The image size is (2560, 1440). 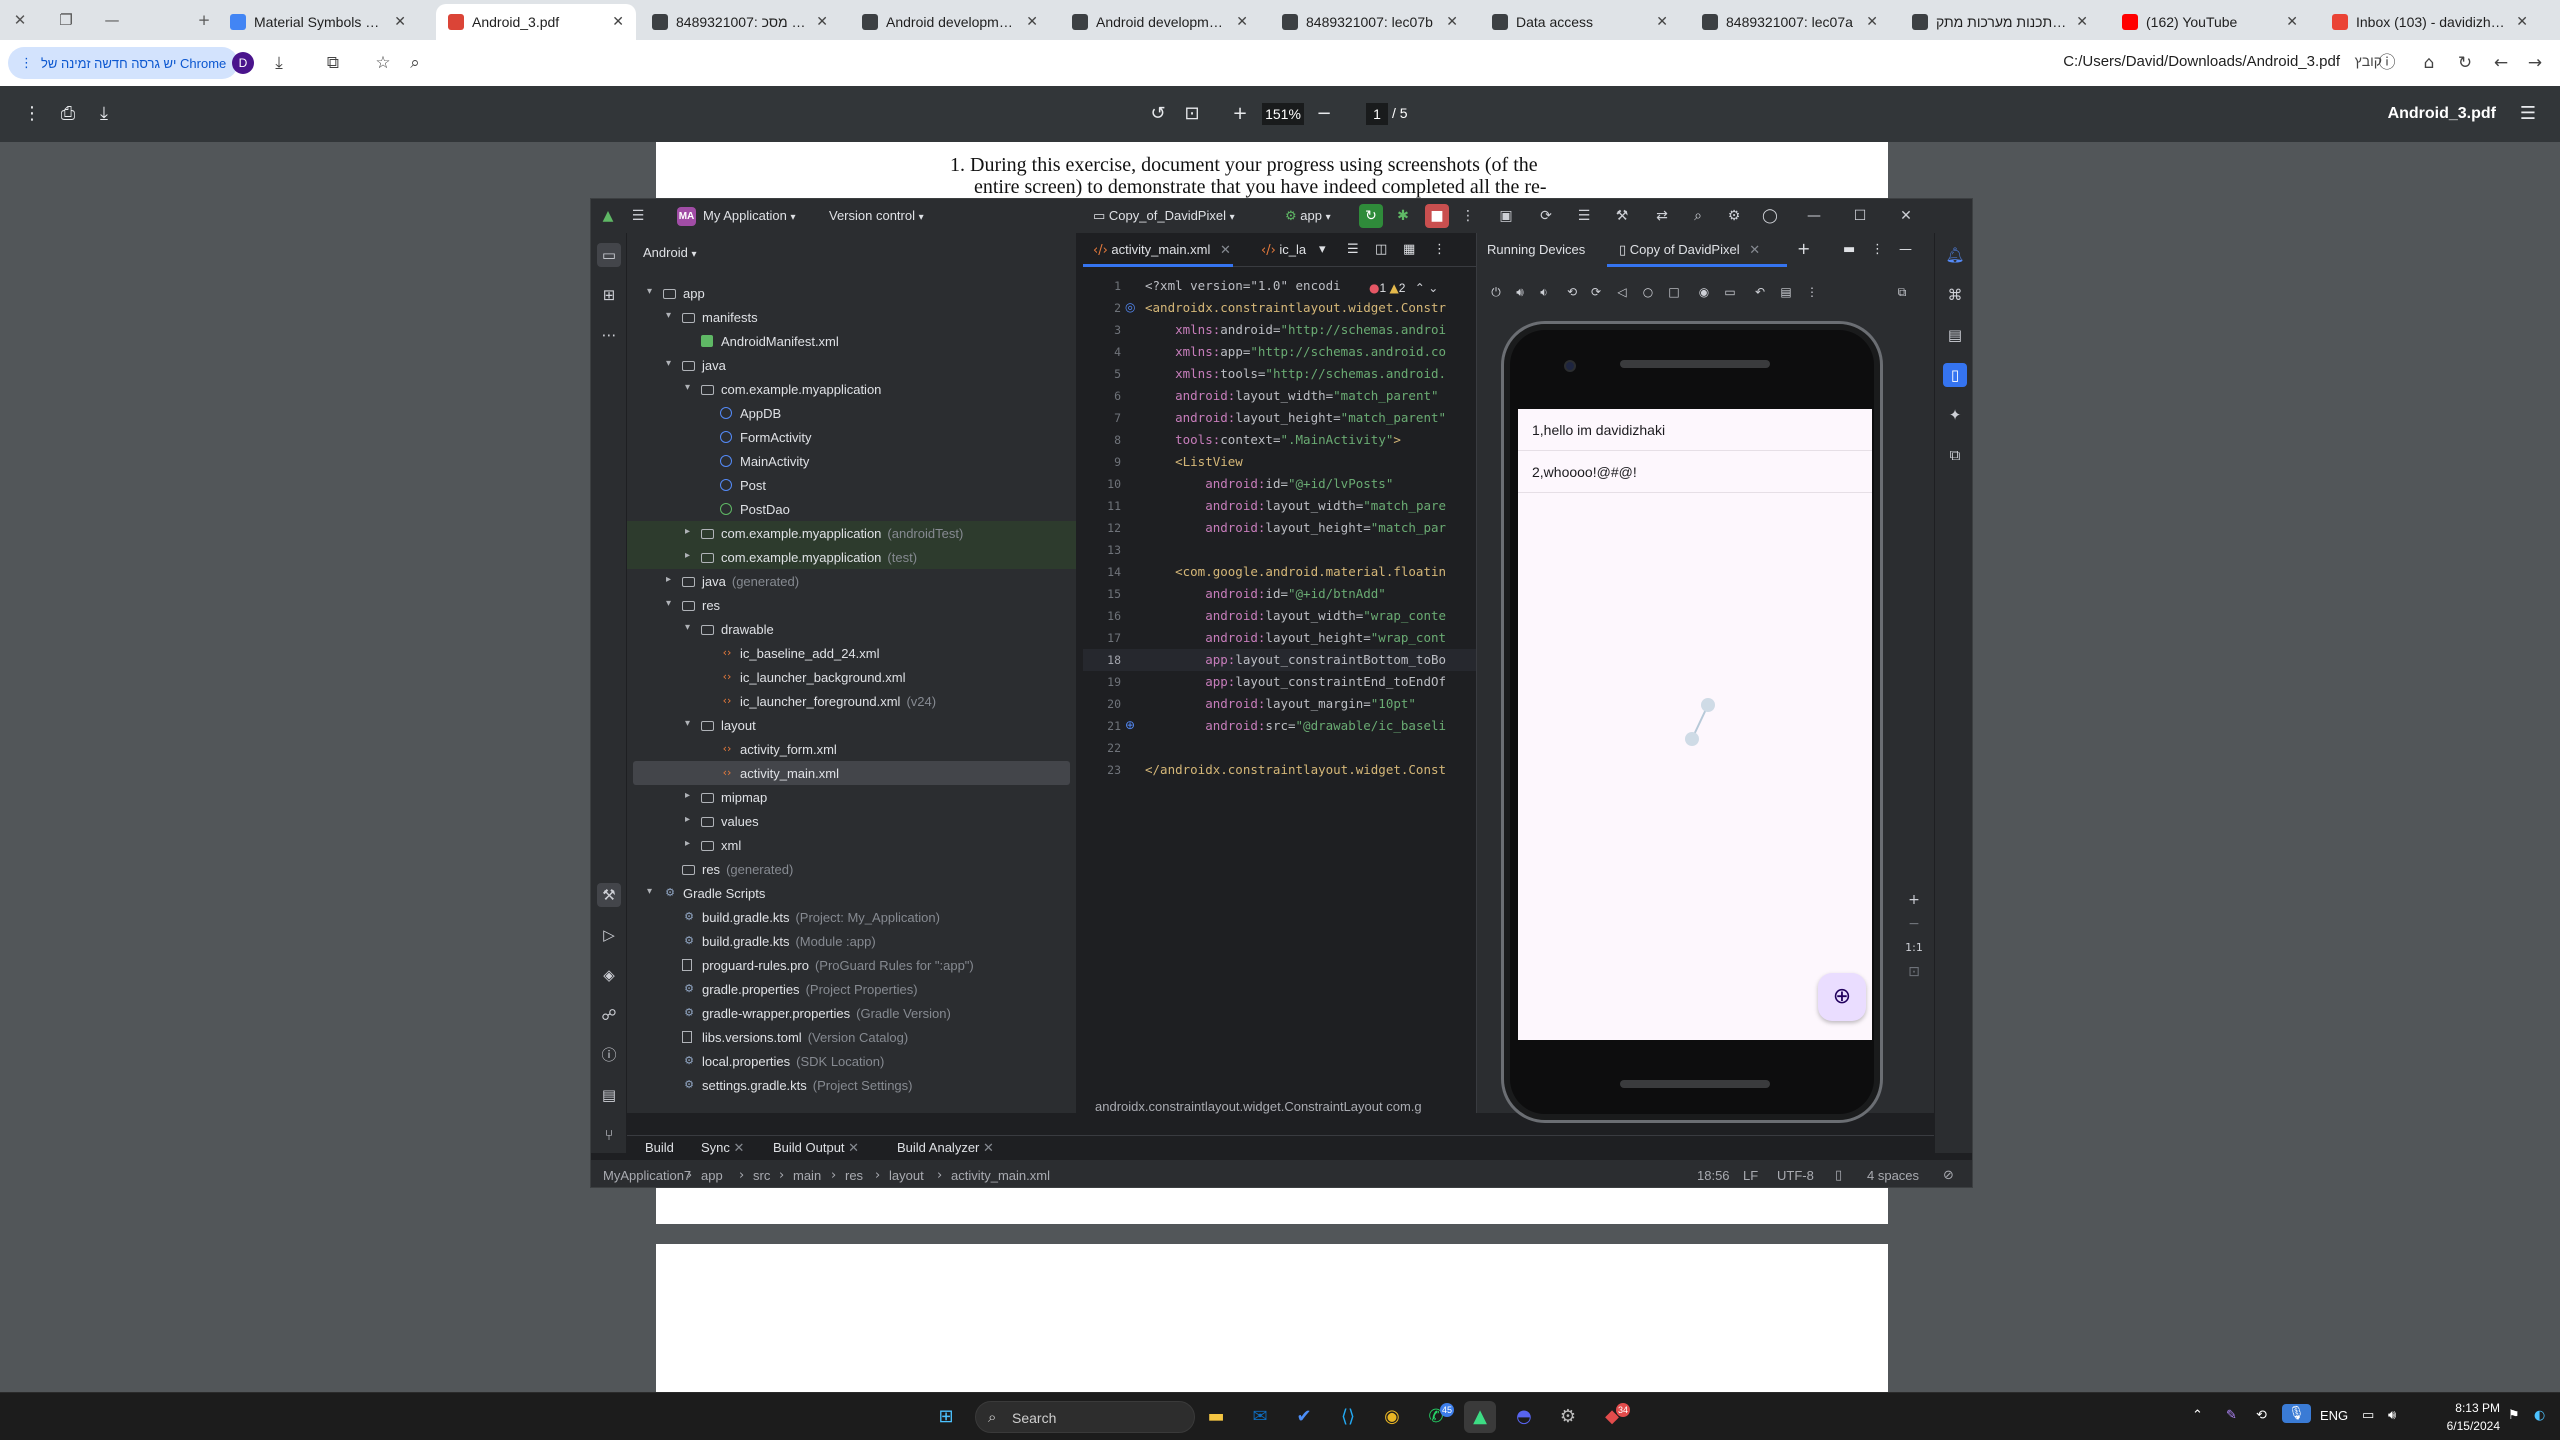 I want to click on notifications-bell-icon: 🔔︎, so click(x=1955, y=255).